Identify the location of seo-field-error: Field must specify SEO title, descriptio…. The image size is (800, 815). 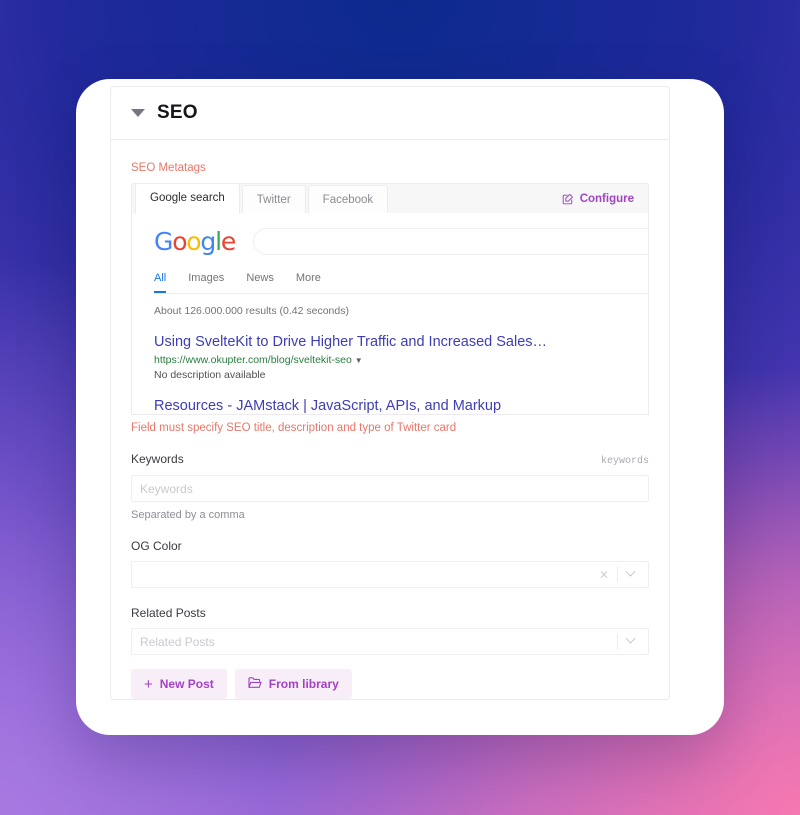
(294, 428).